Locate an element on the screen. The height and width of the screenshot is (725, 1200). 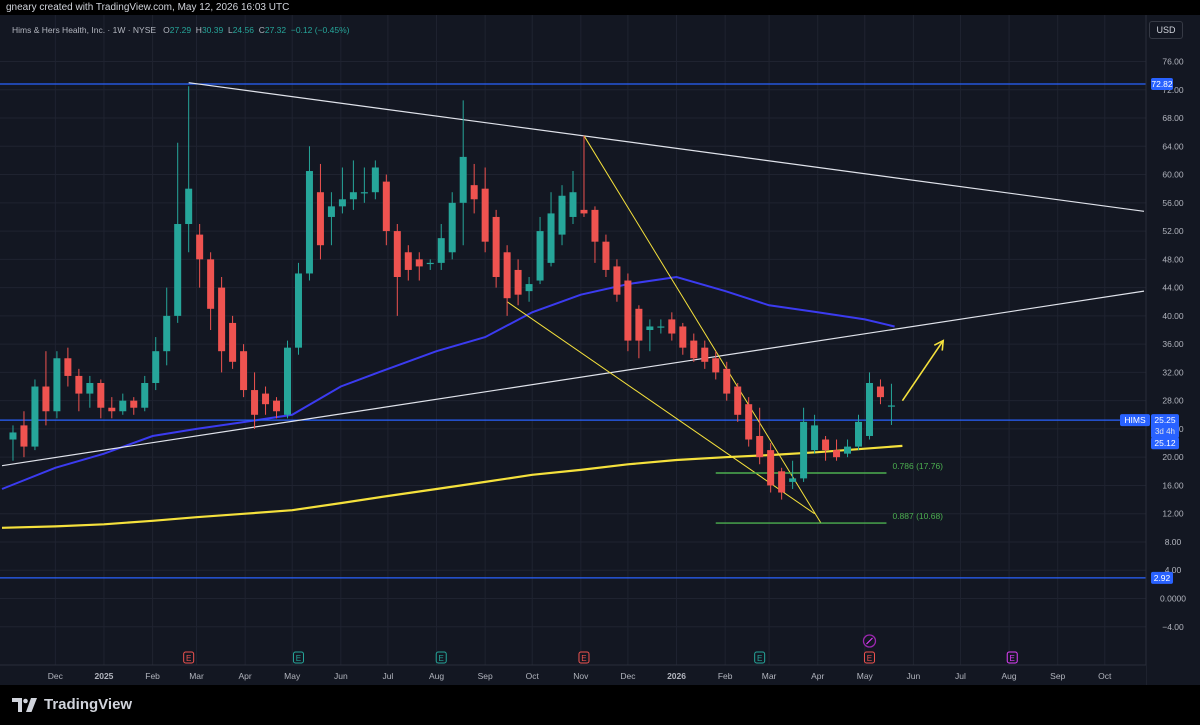
price-tick-label: 48.00 is located at coordinates (1173, 259).